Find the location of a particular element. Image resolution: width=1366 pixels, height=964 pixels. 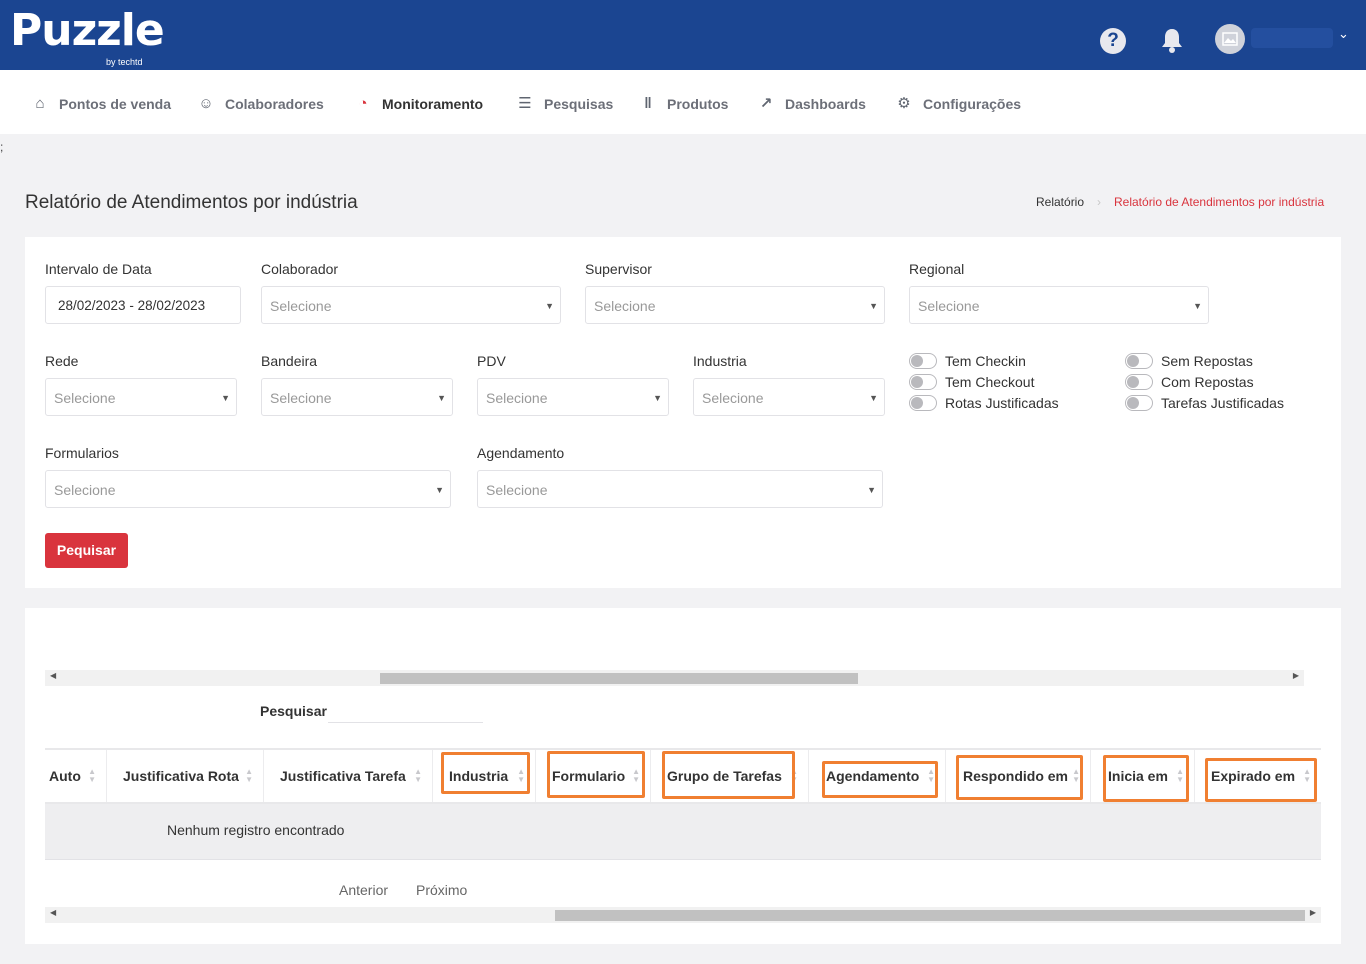

column-header-auto: Auto ▲ ▼ is located at coordinates (76, 776).